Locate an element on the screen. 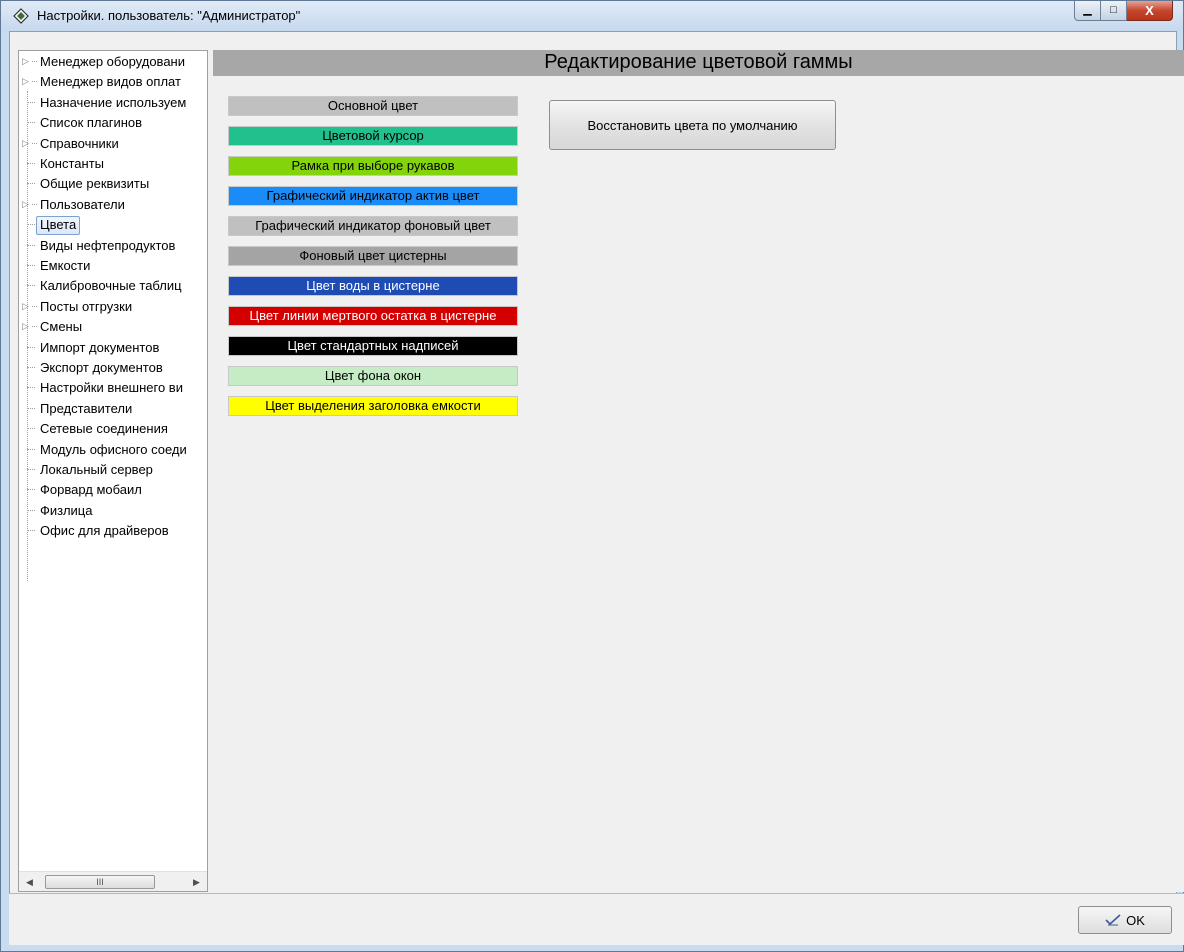 This screenshot has width=1184, height=952. tree-item: Список плагинов is located at coordinates (113, 123).